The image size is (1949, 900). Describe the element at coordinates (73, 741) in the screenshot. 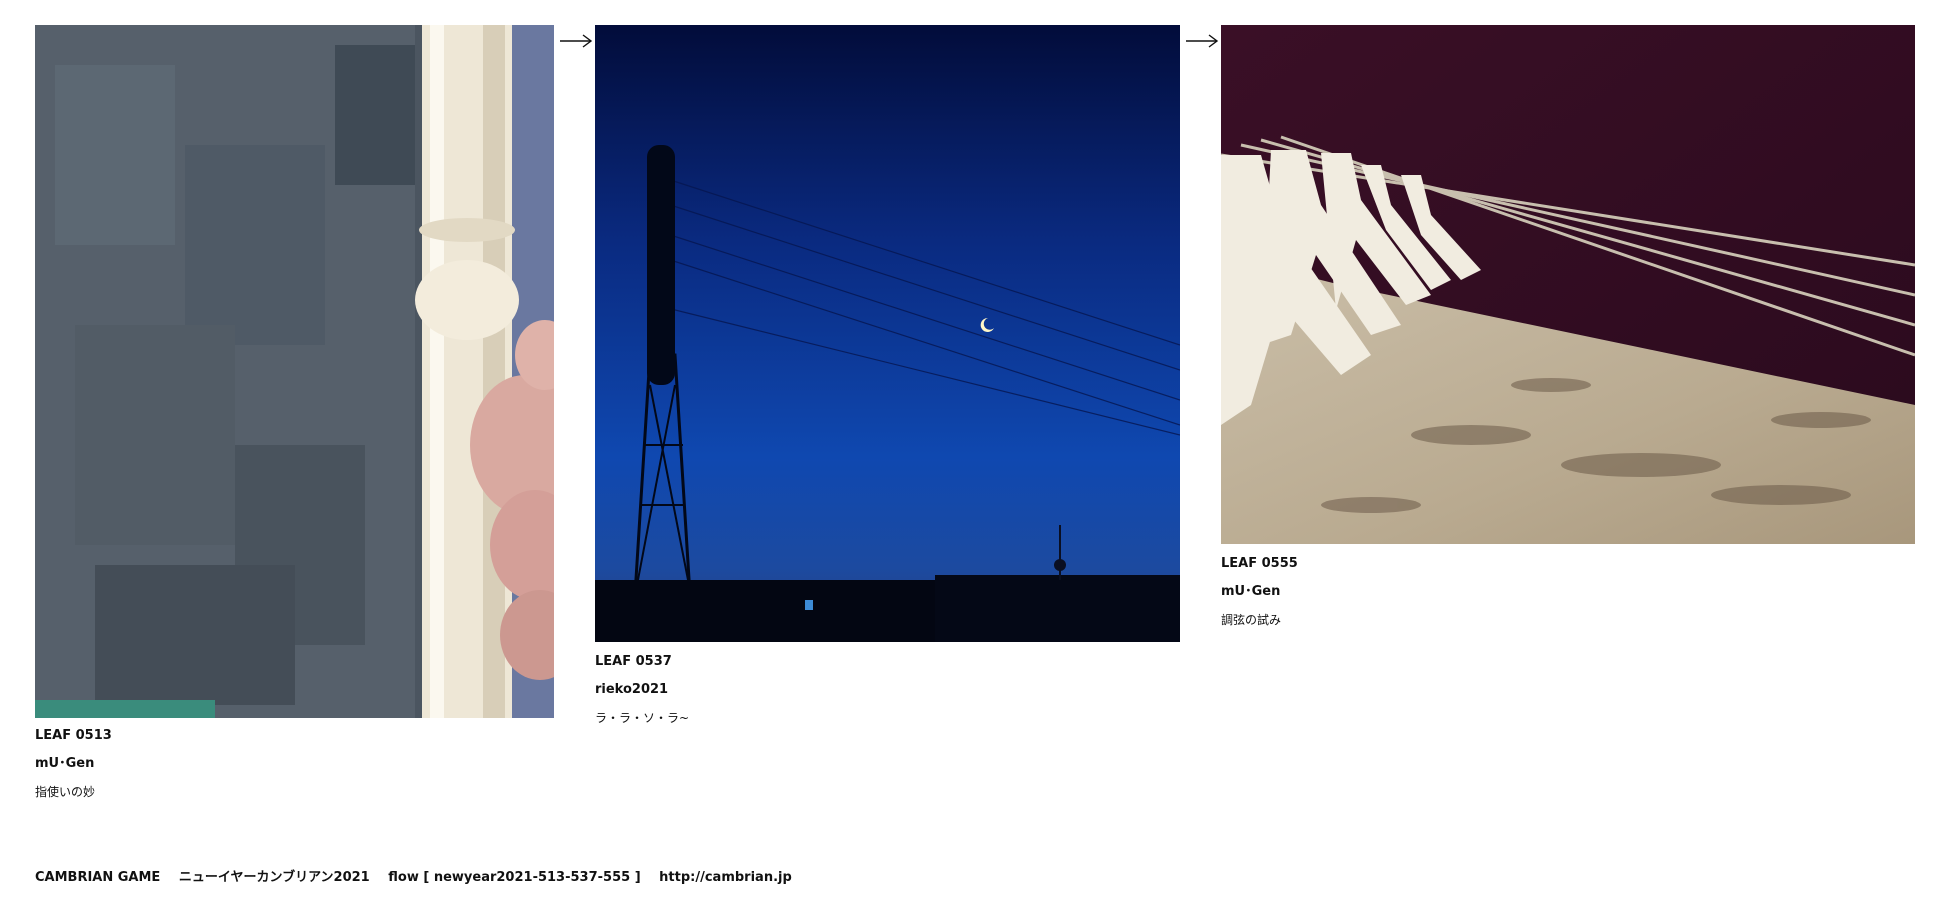

I see `leaf-id: LEAF 0513` at that location.